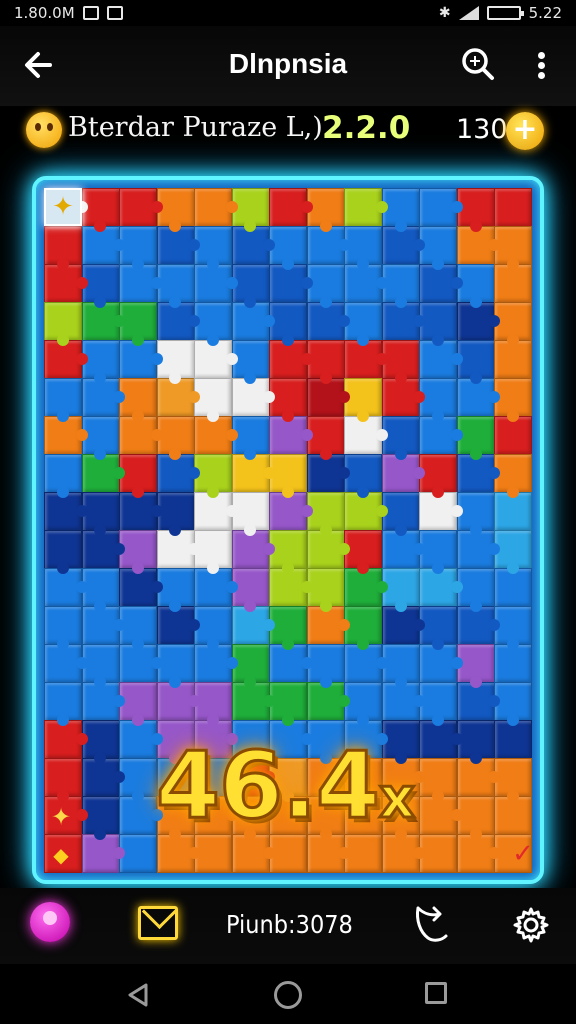 The width and height of the screenshot is (576, 1024). I want to click on nav-home-button, so click(288, 995).